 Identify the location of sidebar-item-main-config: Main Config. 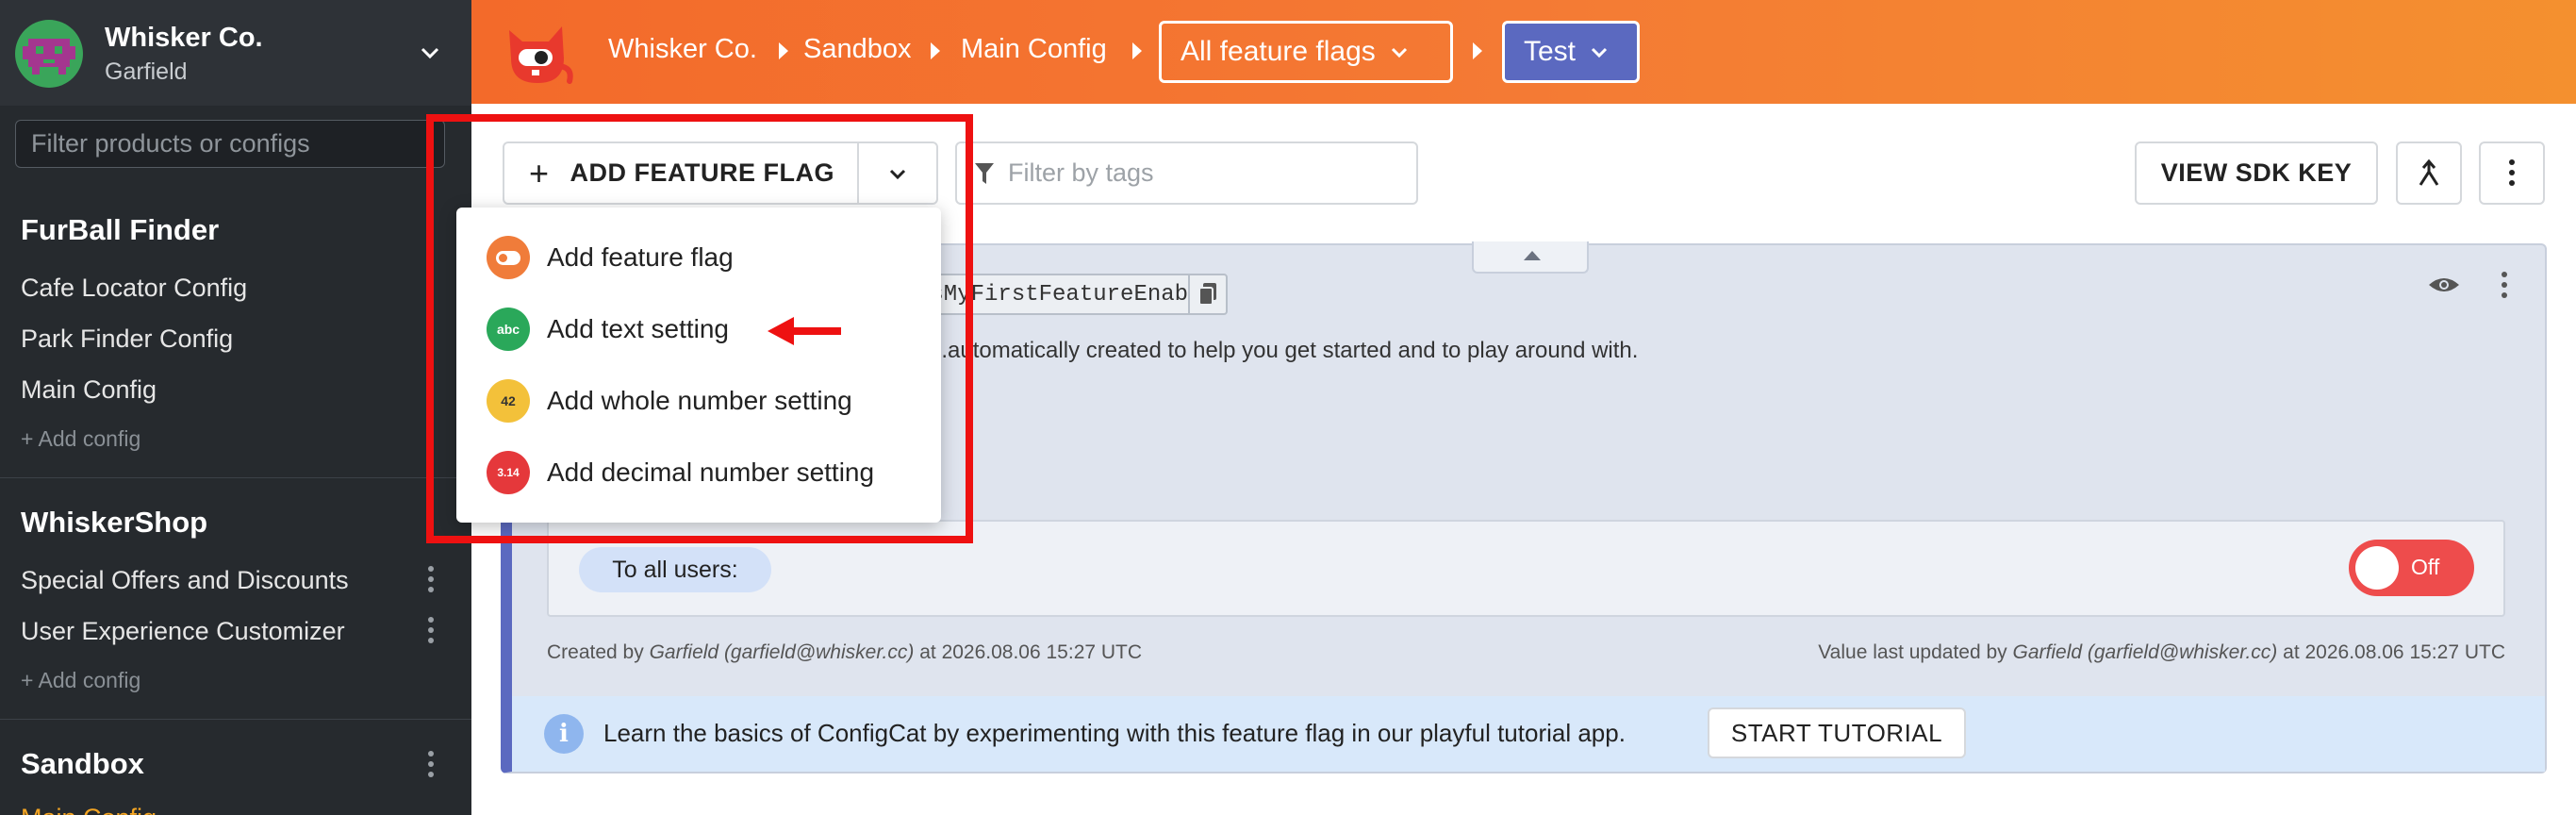
(89, 390).